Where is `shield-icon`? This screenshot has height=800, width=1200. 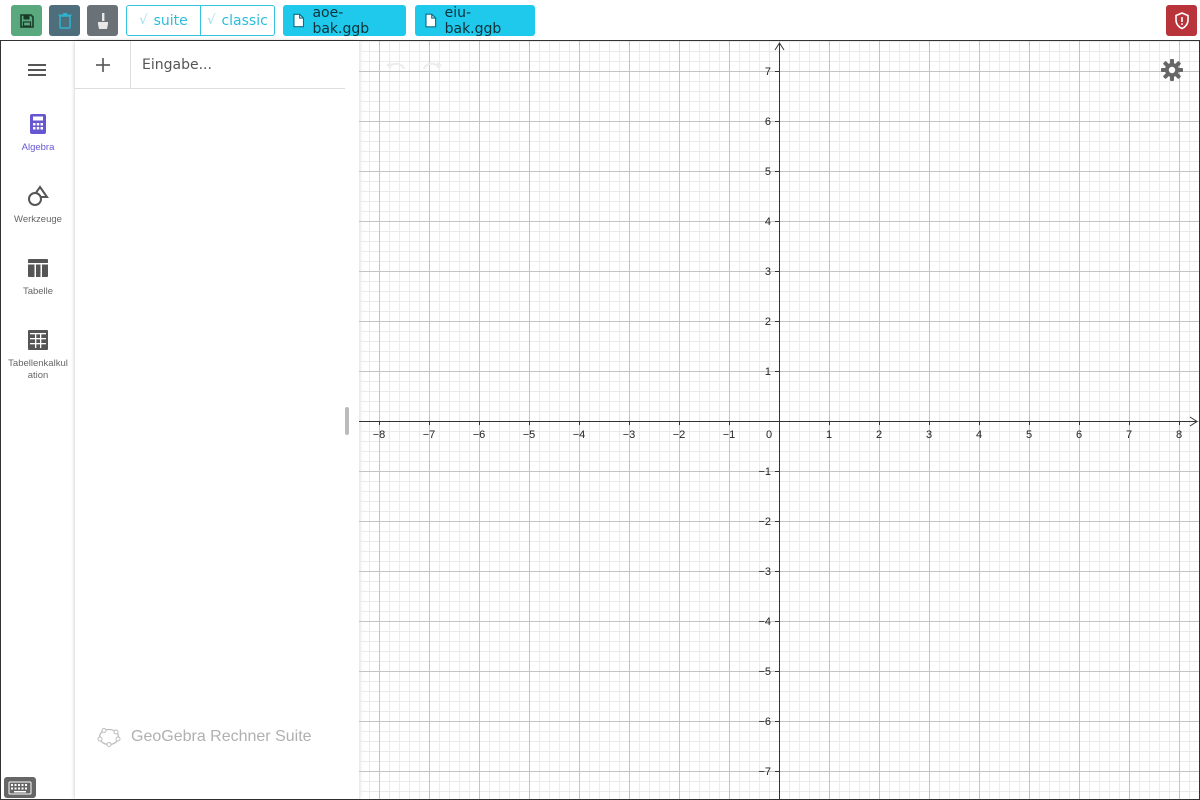 shield-icon is located at coordinates (1181, 20).